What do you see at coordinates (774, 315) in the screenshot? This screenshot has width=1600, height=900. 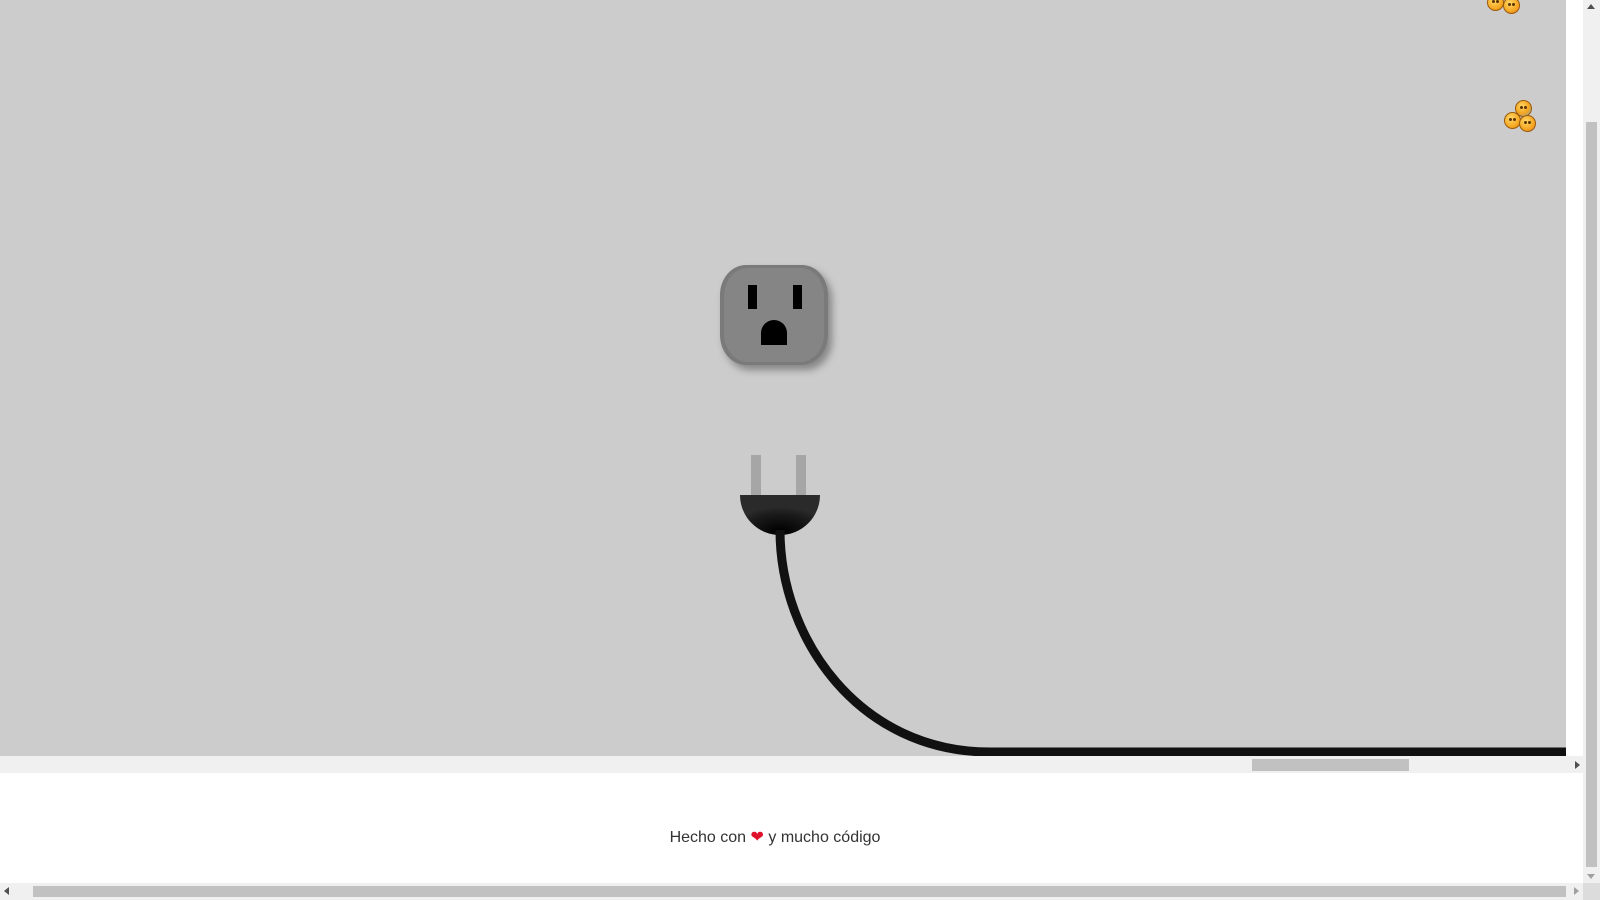 I see `power-outlet-icon` at bounding box center [774, 315].